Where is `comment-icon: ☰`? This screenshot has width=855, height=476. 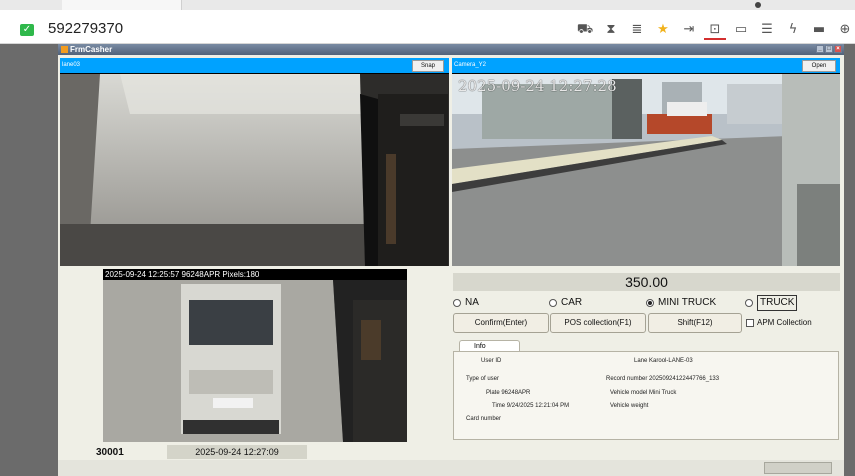 comment-icon: ☰ is located at coordinates (767, 30).